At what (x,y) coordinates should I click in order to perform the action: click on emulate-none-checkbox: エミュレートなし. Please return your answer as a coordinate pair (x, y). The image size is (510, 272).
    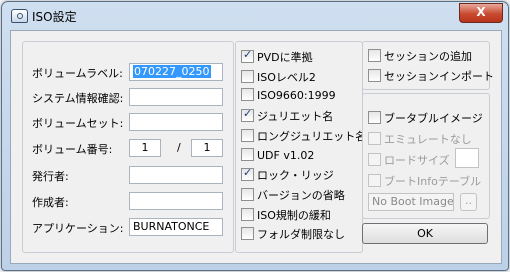
    Looking at the image, I should click on (420, 139).